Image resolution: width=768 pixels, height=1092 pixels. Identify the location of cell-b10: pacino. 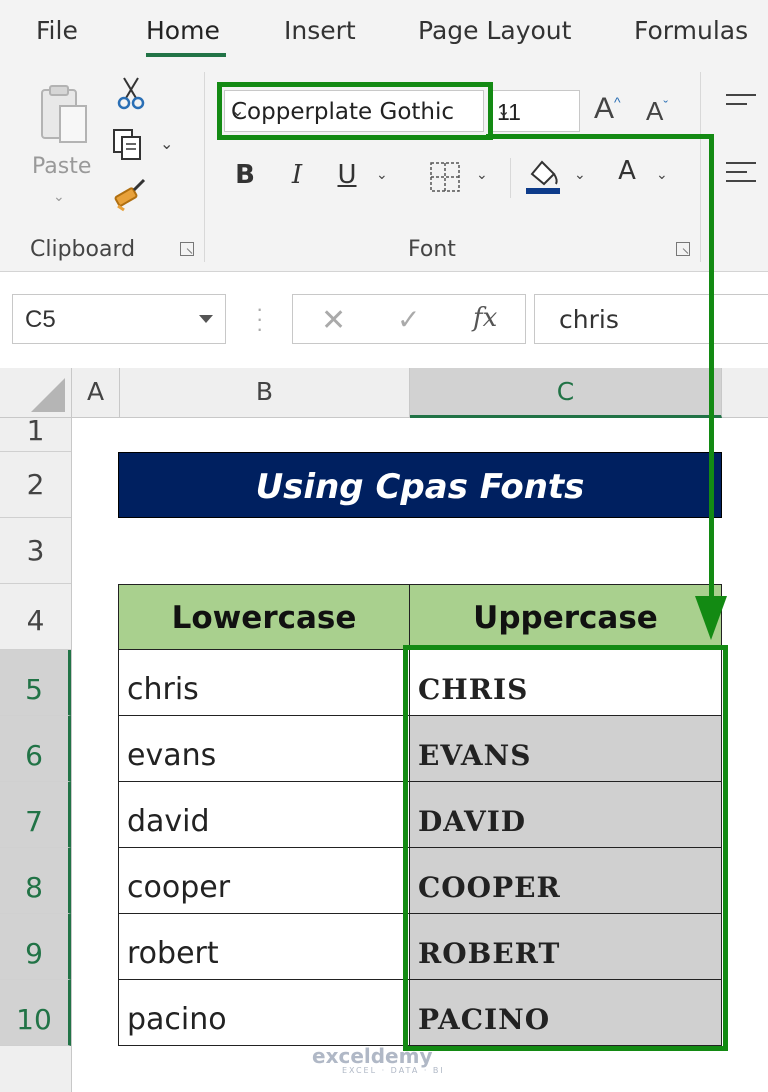
(264, 1013).